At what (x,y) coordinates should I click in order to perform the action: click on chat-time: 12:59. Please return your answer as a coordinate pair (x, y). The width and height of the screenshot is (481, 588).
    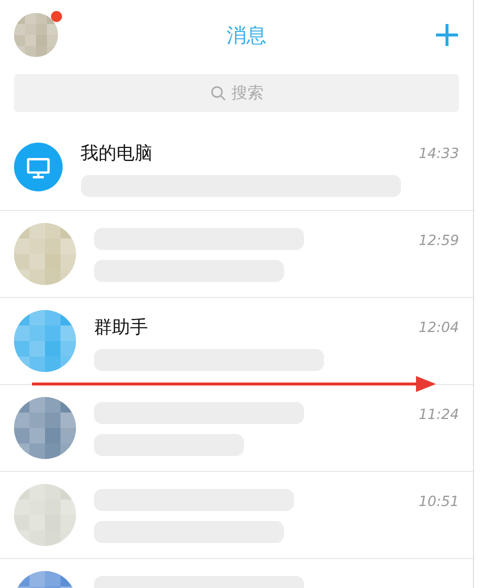
    Looking at the image, I should click on (438, 241).